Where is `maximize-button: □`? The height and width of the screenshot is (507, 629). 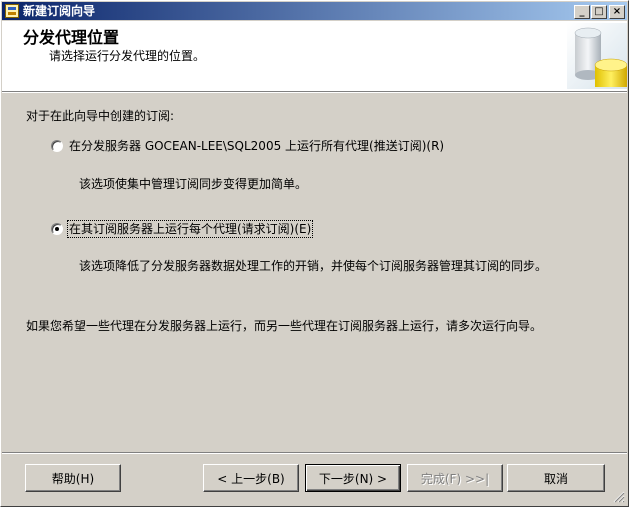
maximize-button: □ is located at coordinates (599, 12).